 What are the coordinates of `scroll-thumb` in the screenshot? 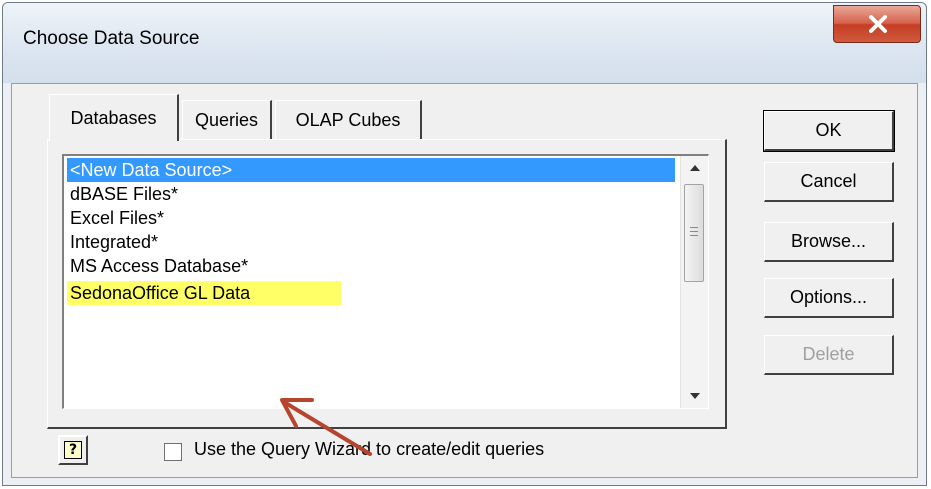 It's located at (694, 233).